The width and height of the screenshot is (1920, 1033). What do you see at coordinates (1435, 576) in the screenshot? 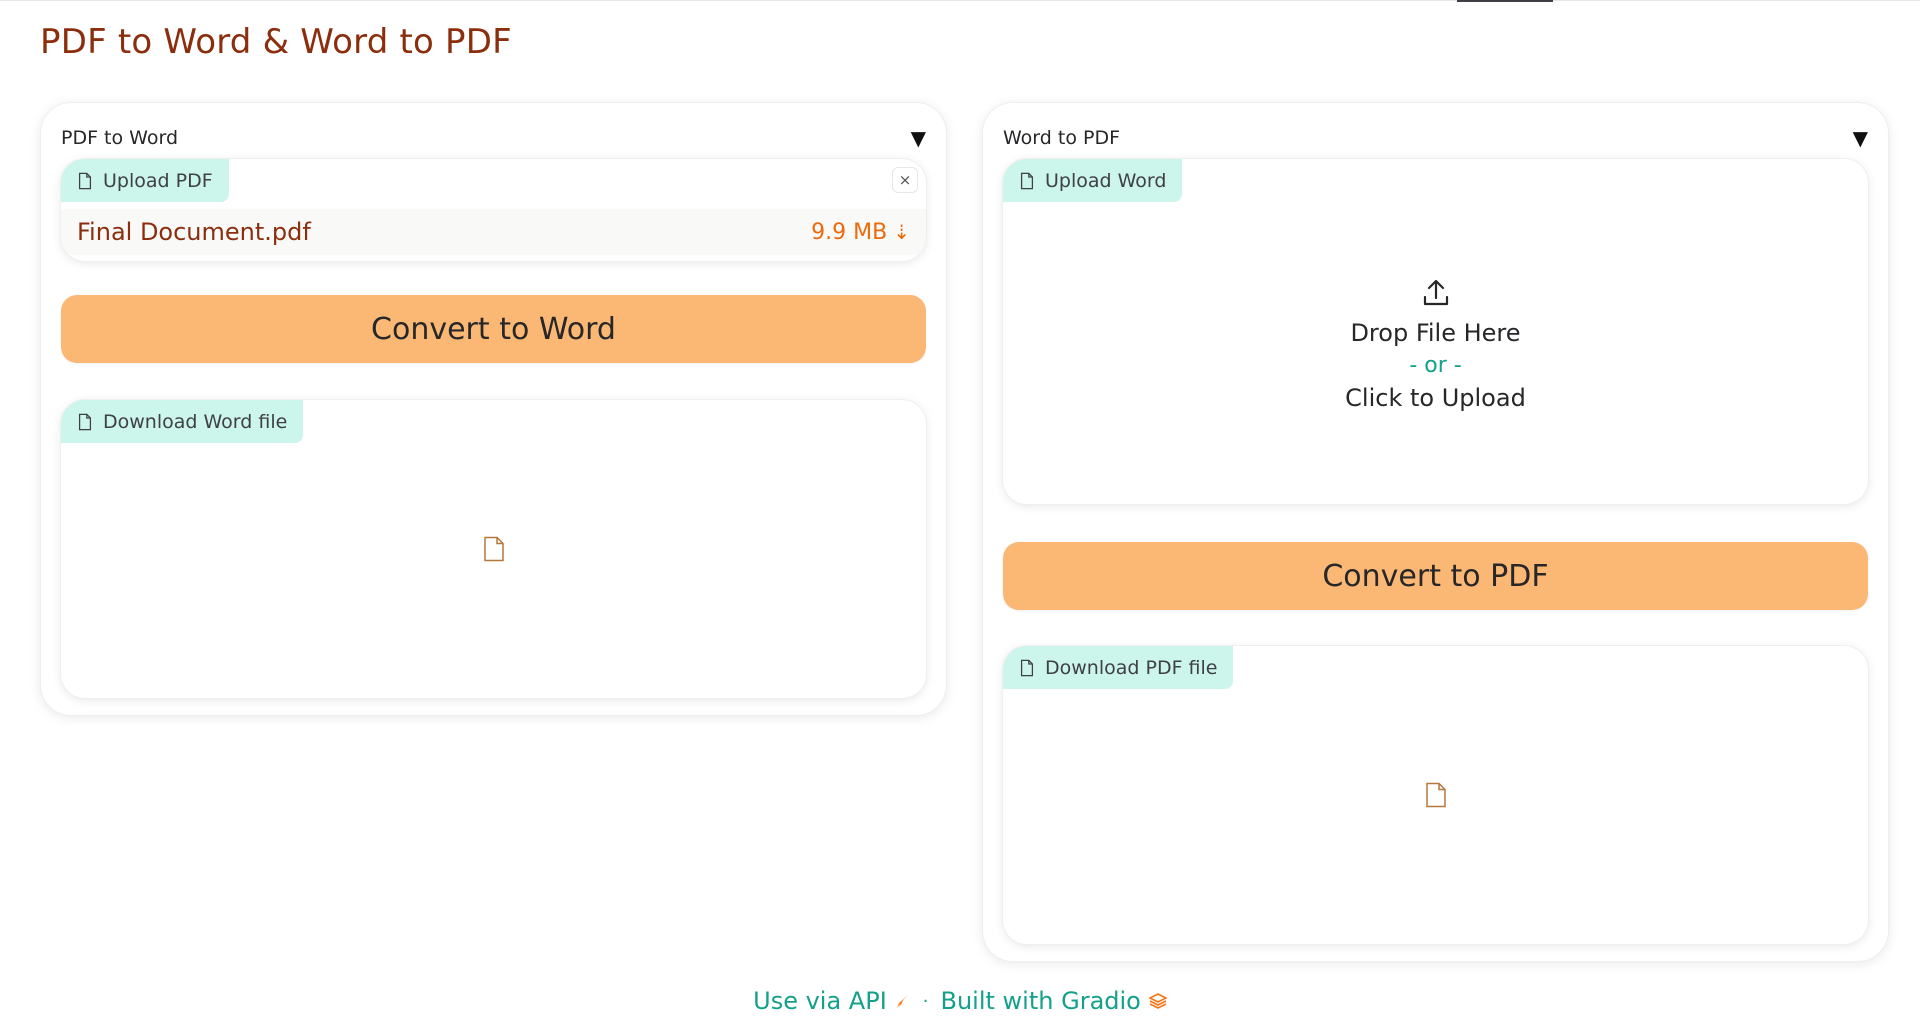
I see `convert-to-pdf-button: Convert to PDF` at bounding box center [1435, 576].